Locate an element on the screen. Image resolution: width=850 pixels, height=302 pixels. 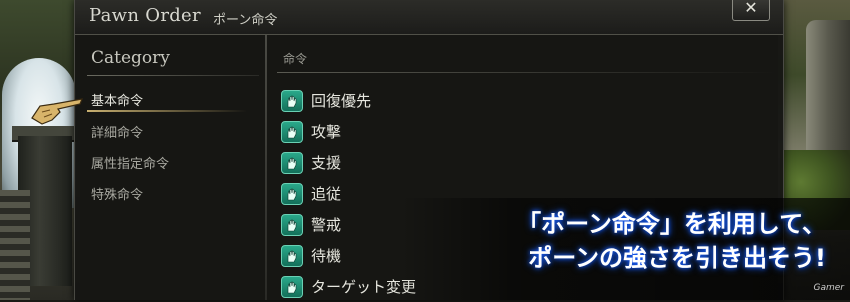
command-label: 攻撃 is located at coordinates (326, 132).